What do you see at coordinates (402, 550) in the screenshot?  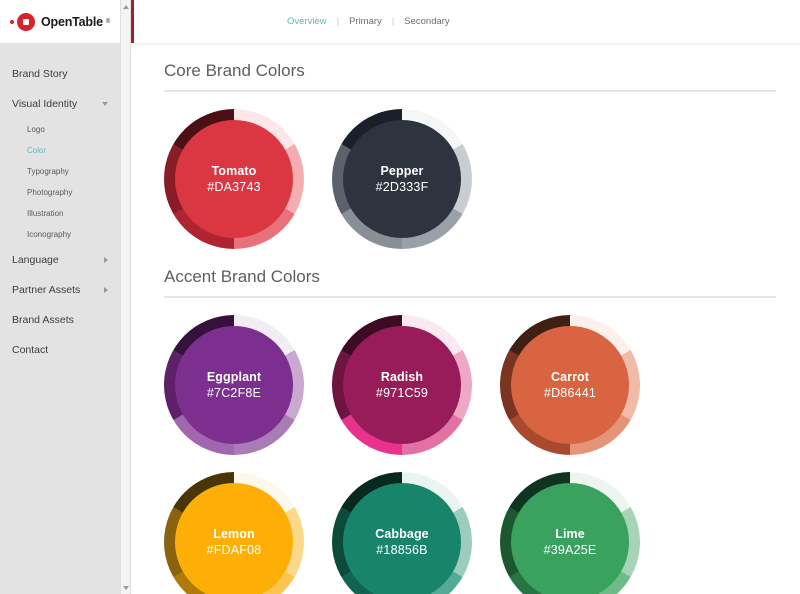 I see `color-hex-value: #18856B` at bounding box center [402, 550].